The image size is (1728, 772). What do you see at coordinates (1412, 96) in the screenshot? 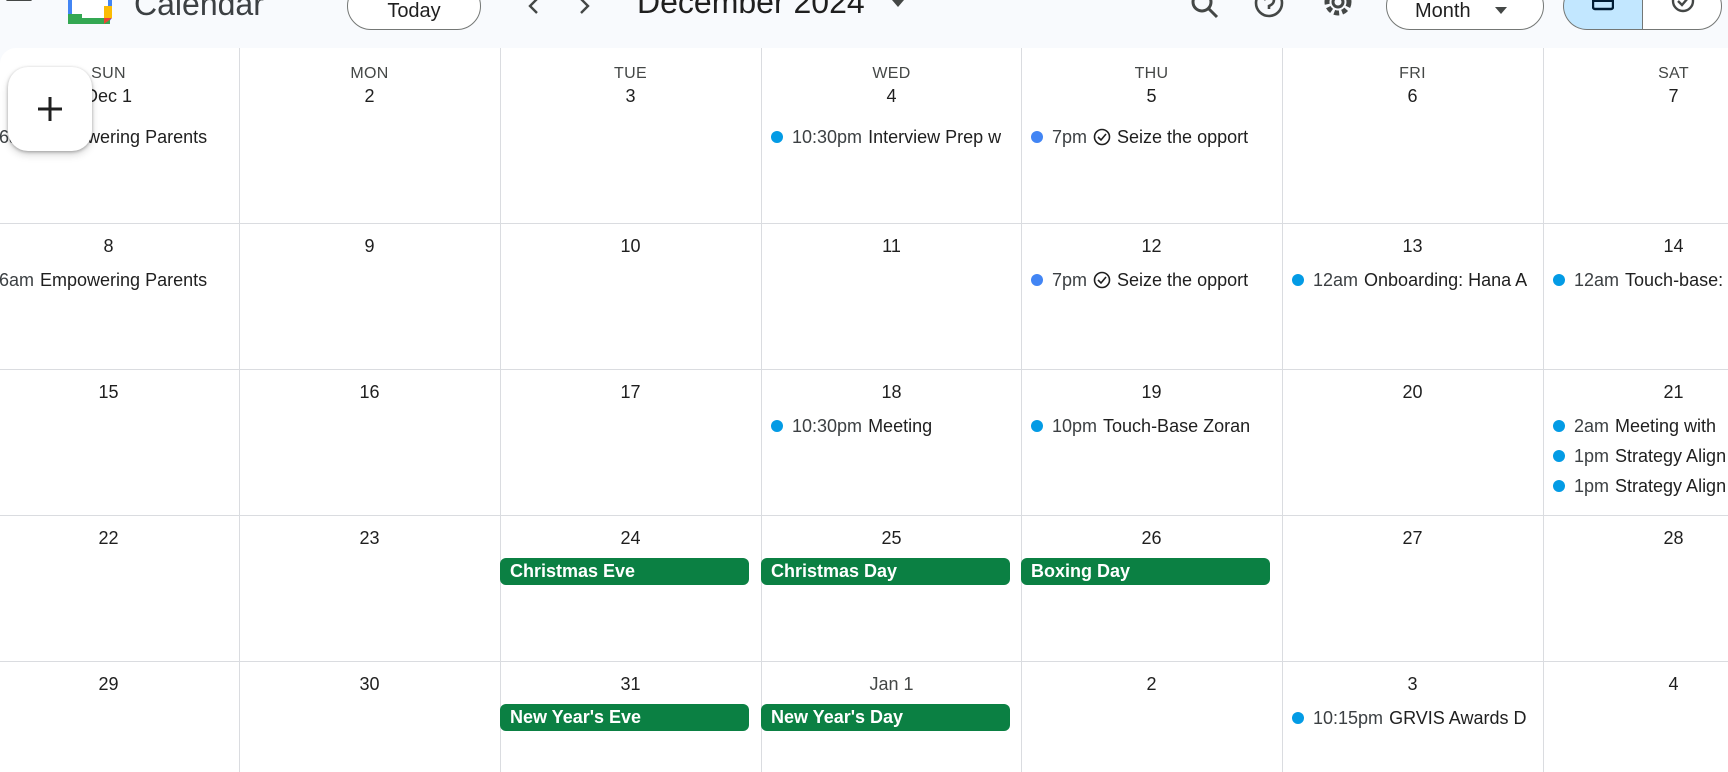
I see `day-number: 6` at bounding box center [1412, 96].